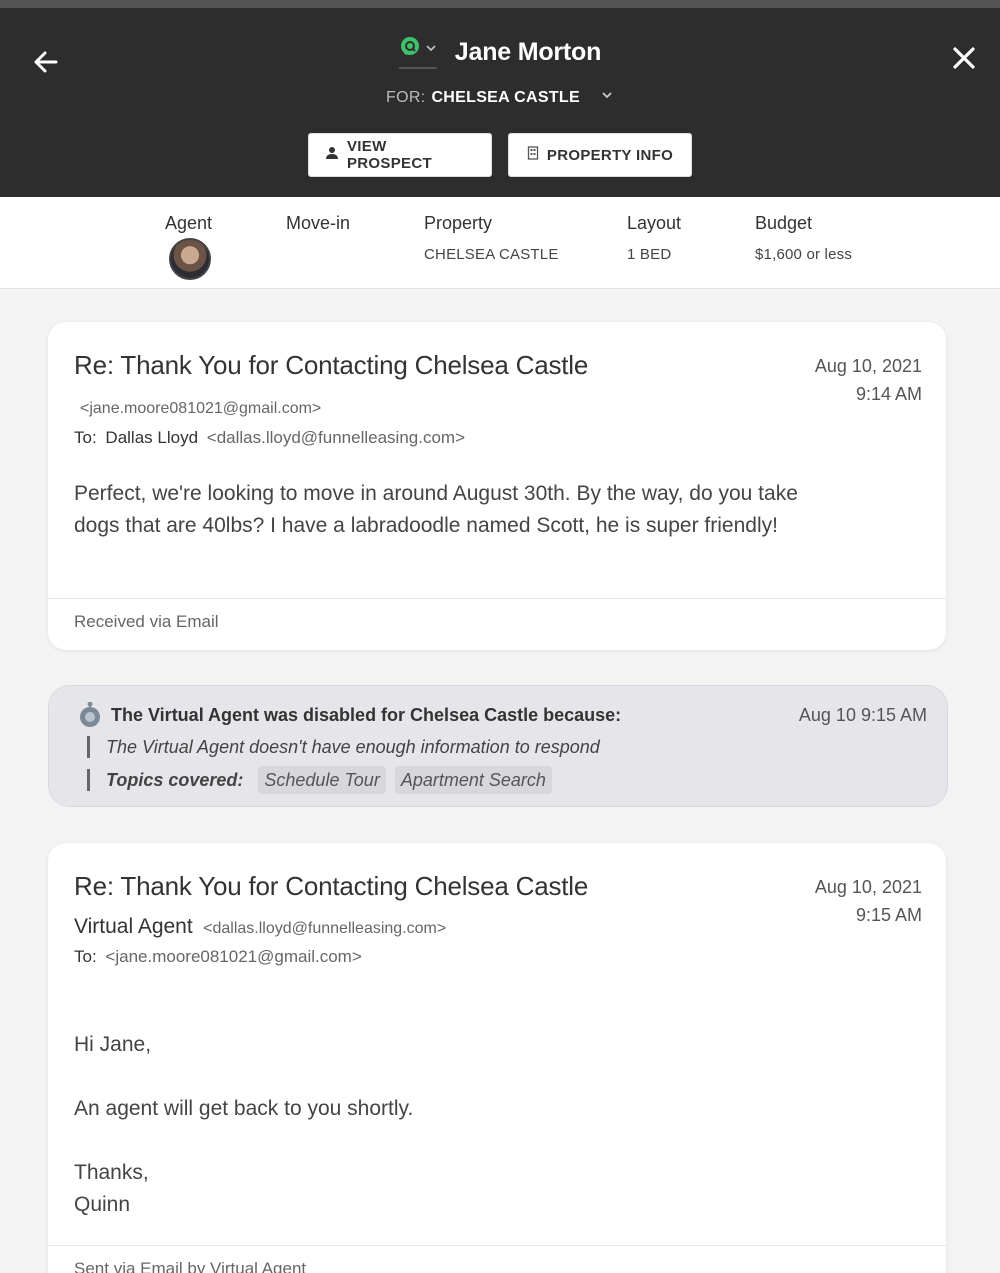 The image size is (1000, 1273). Describe the element at coordinates (804, 254) in the screenshot. I see `budget-value: $1,600 or less` at that location.